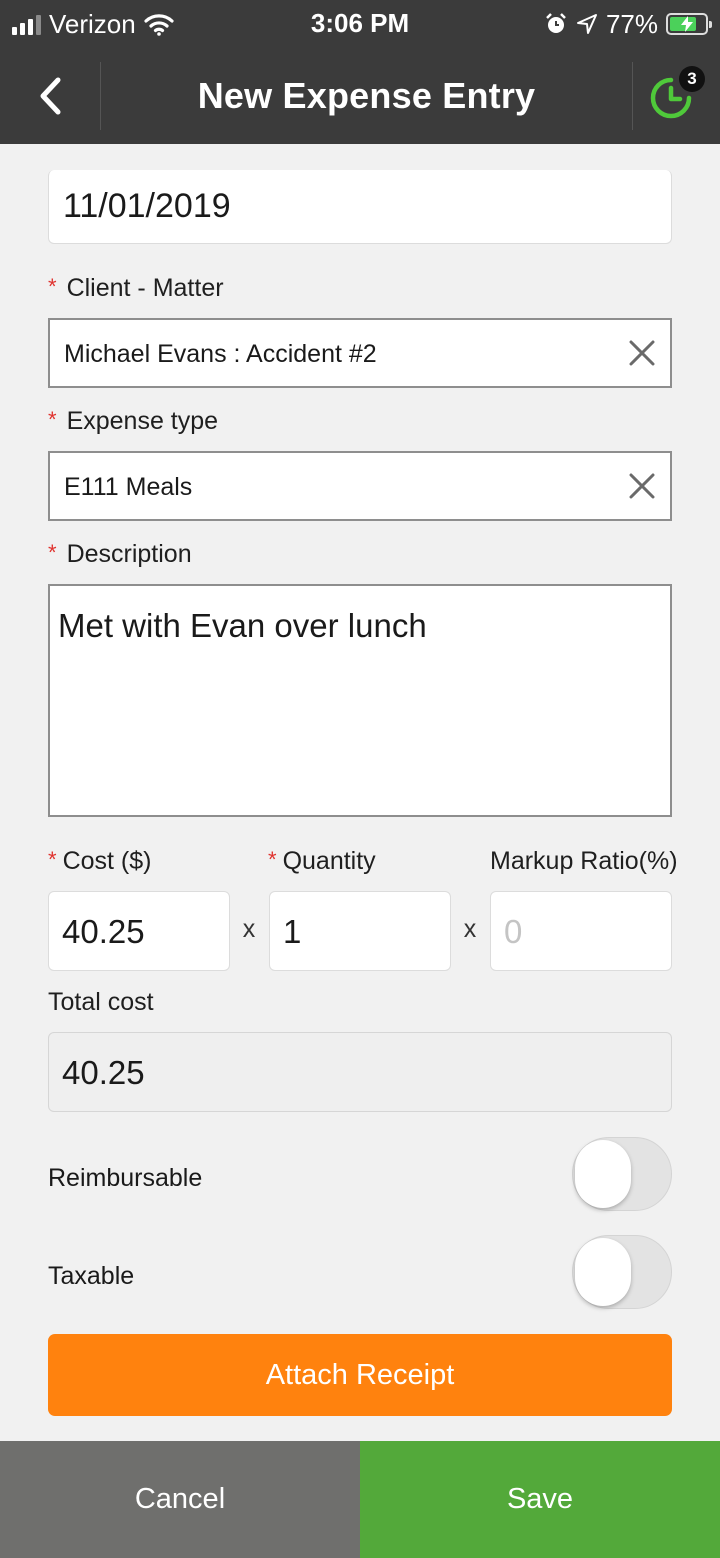 This screenshot has width=720, height=1558. I want to click on client-matter-label: * Client - Matter, so click(136, 288).